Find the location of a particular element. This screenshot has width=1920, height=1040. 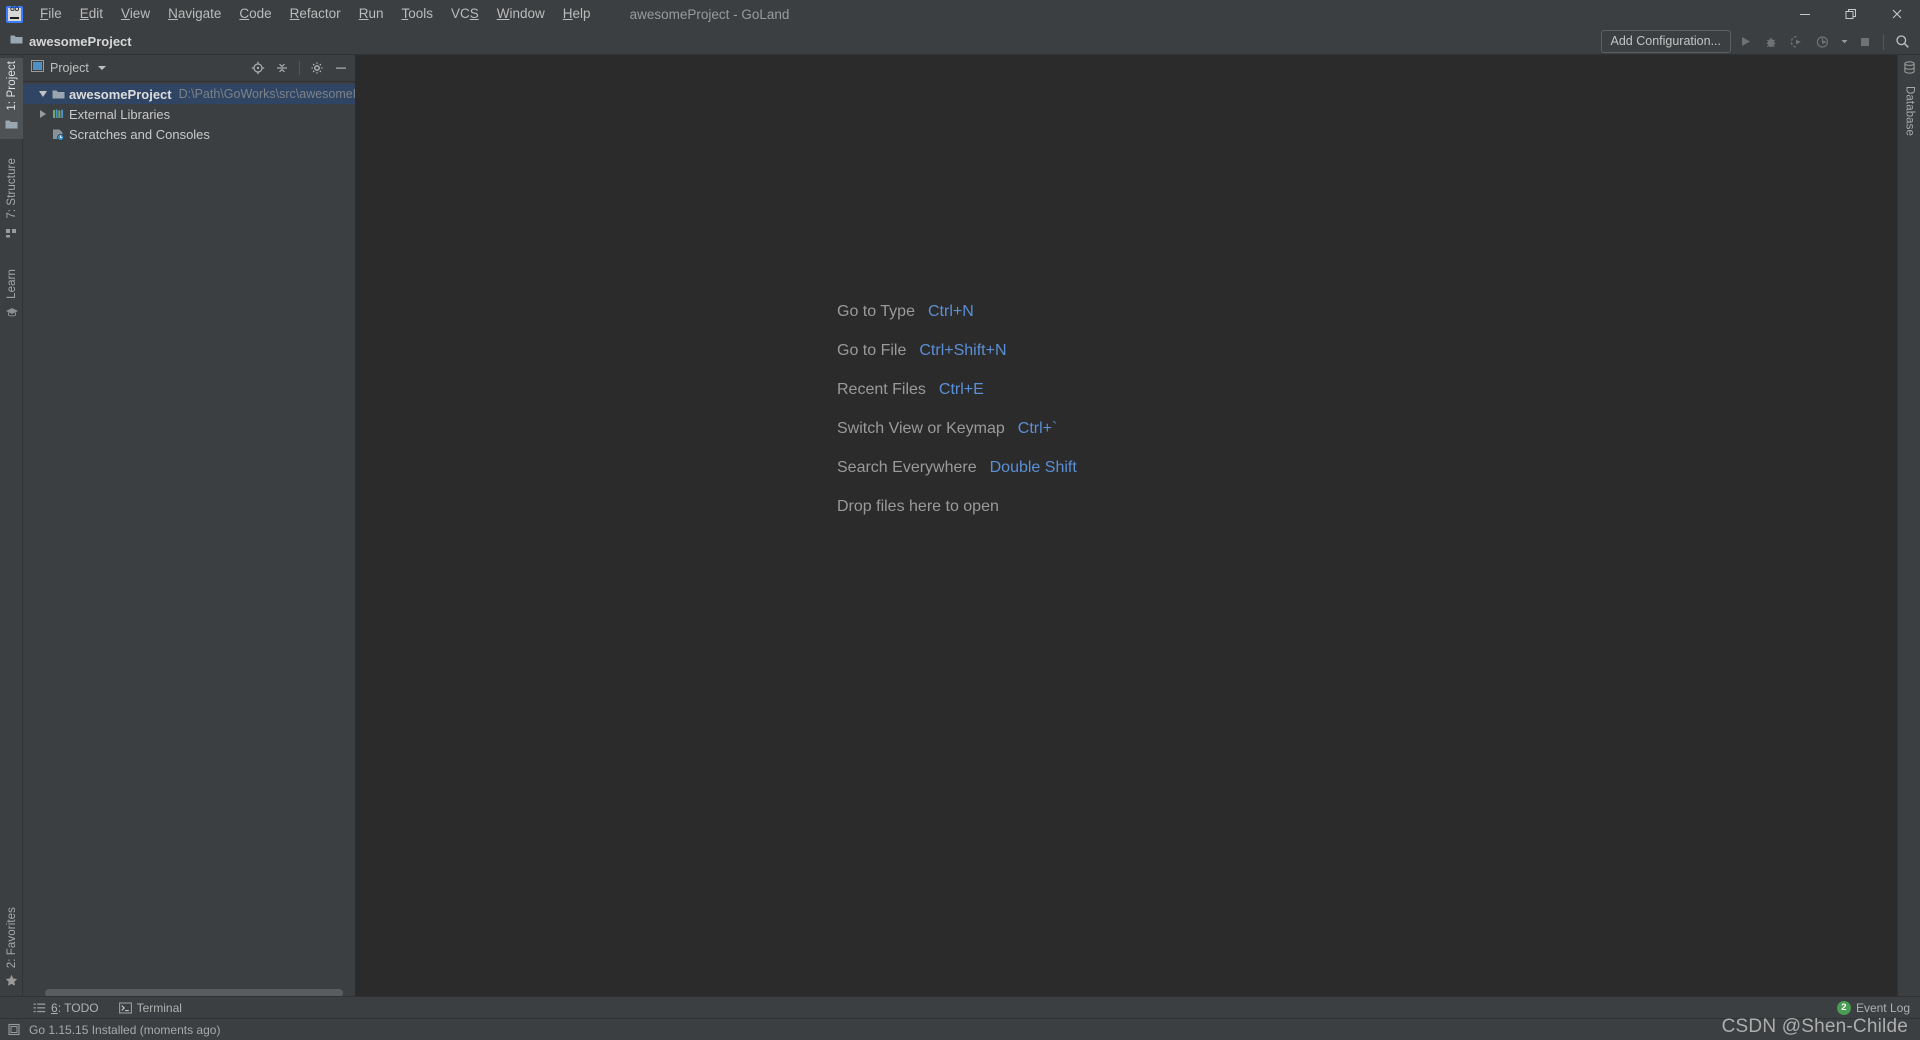

todo-list-icon is located at coordinates (39, 1008).